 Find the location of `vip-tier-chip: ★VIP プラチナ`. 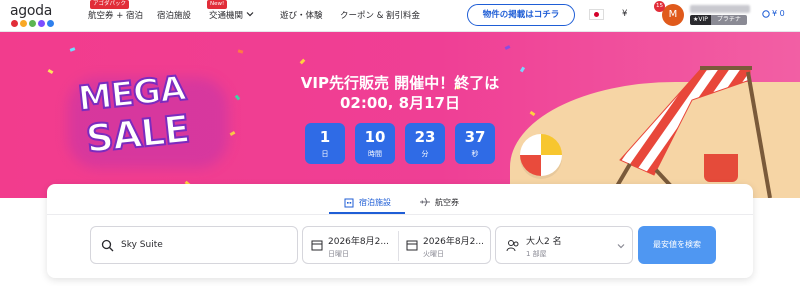

vip-tier-chip: ★VIP プラチナ is located at coordinates (718, 20).